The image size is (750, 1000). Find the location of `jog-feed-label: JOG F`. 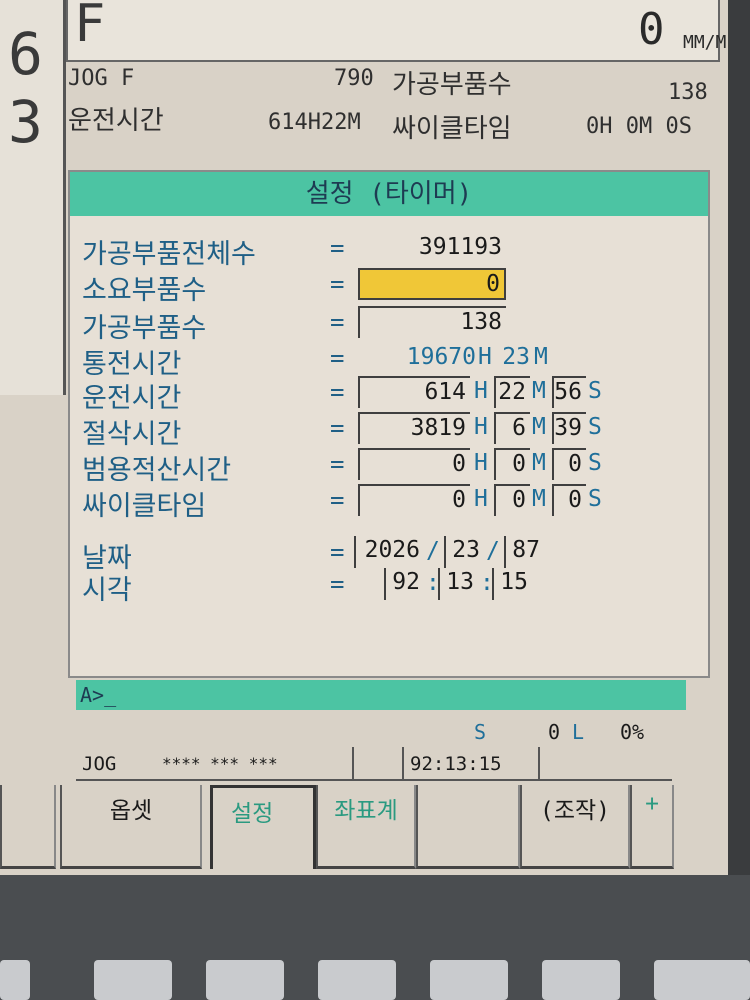

jog-feed-label: JOG F is located at coordinates (101, 78).